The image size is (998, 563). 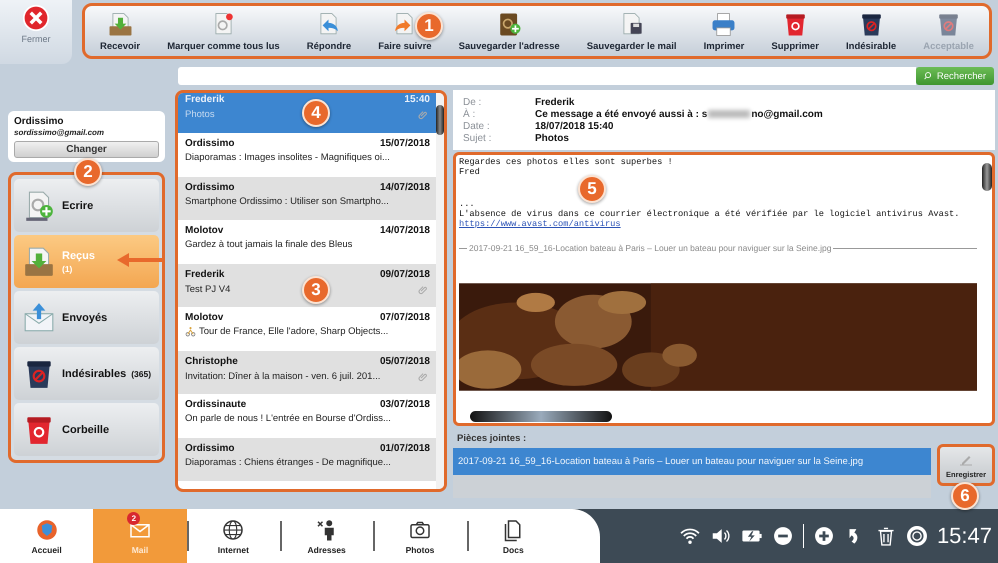 I want to click on folder-item: Corbeille, so click(x=86, y=429).